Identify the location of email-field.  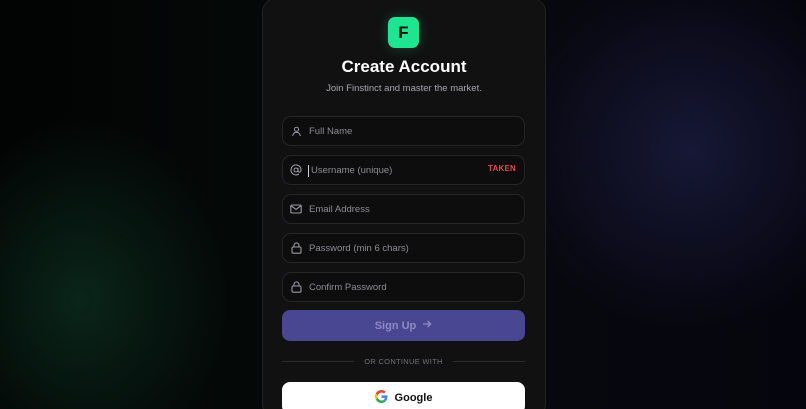
(403, 209).